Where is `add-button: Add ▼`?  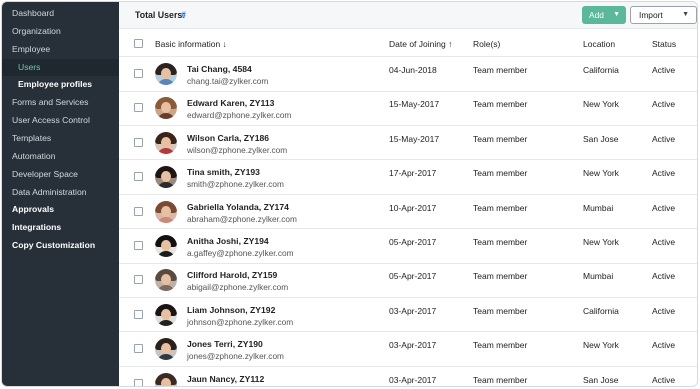 add-button: Add ▼ is located at coordinates (604, 15).